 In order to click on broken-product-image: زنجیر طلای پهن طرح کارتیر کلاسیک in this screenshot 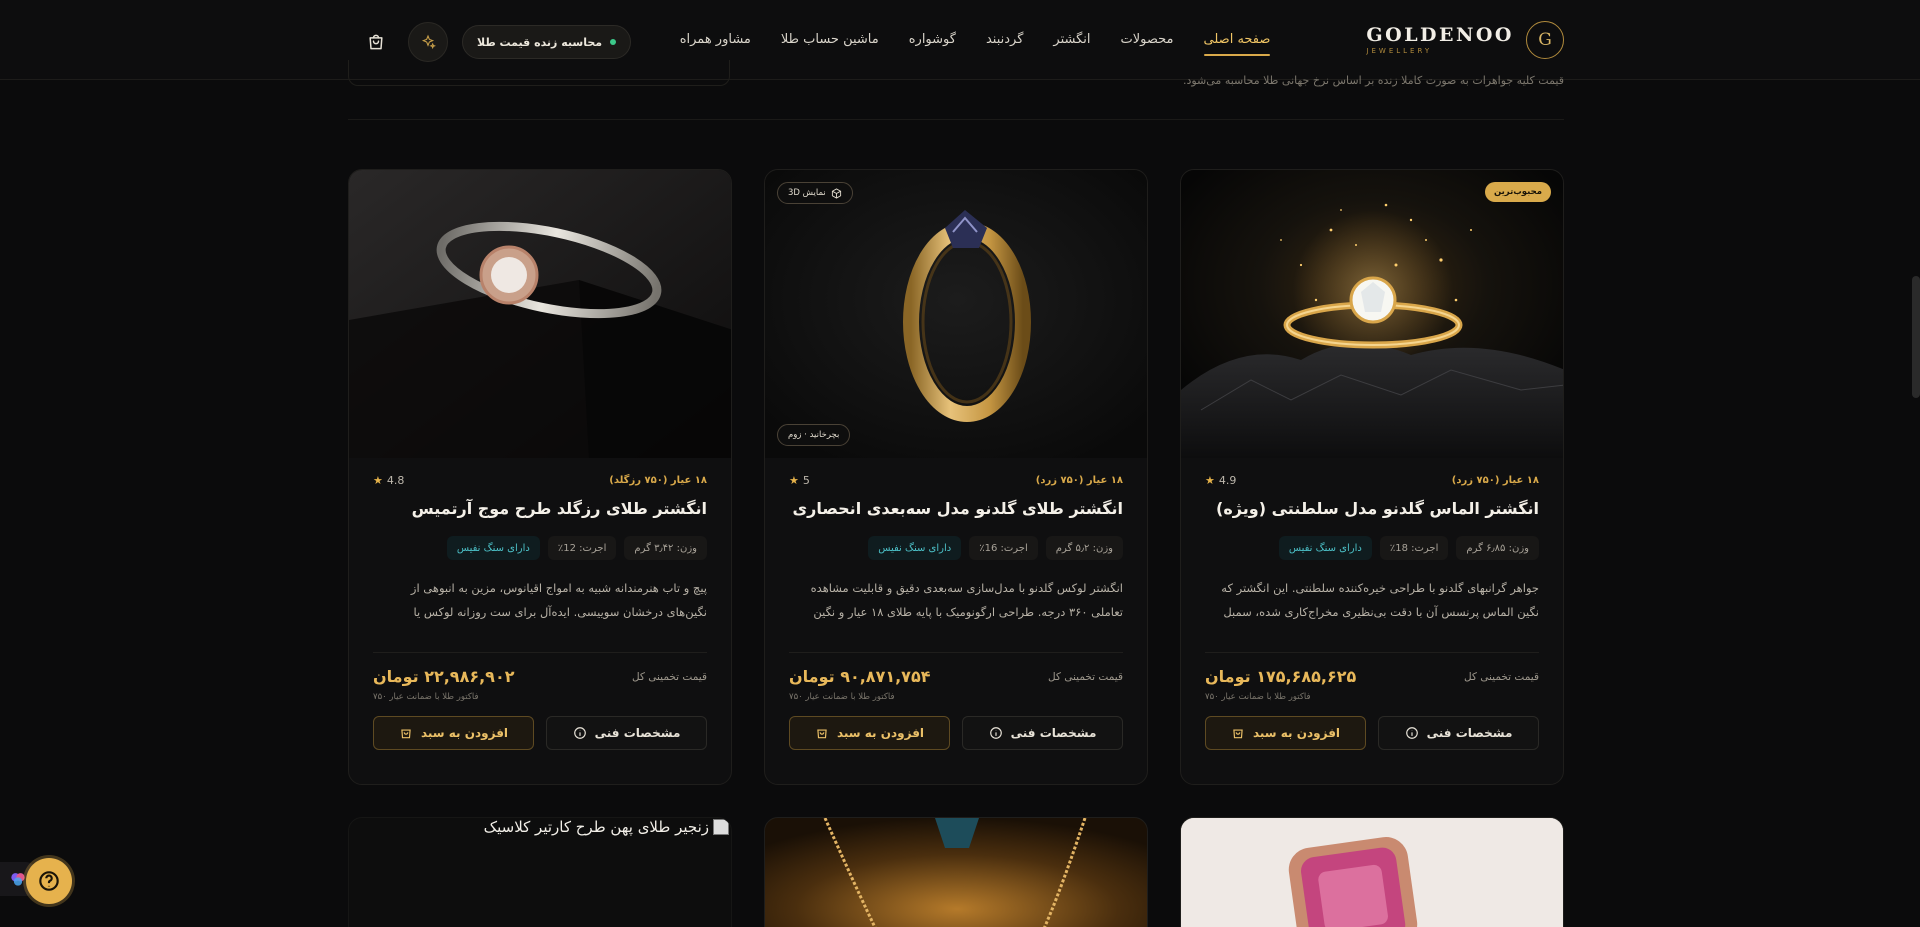, I will do `click(606, 827)`.